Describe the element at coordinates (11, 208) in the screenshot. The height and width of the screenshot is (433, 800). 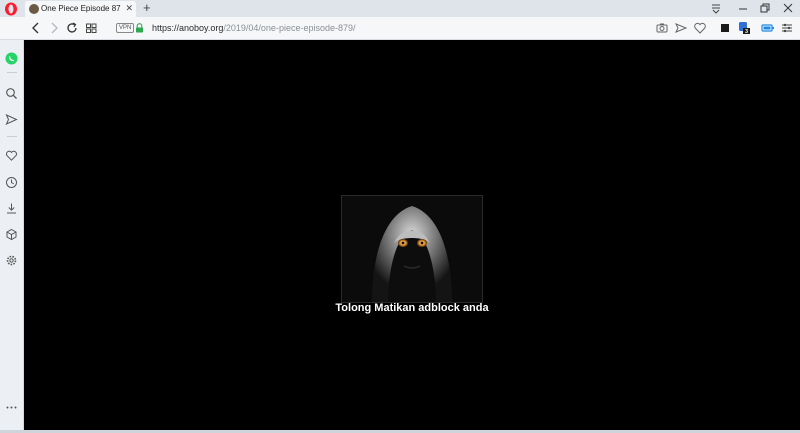
I see `download-icon` at that location.